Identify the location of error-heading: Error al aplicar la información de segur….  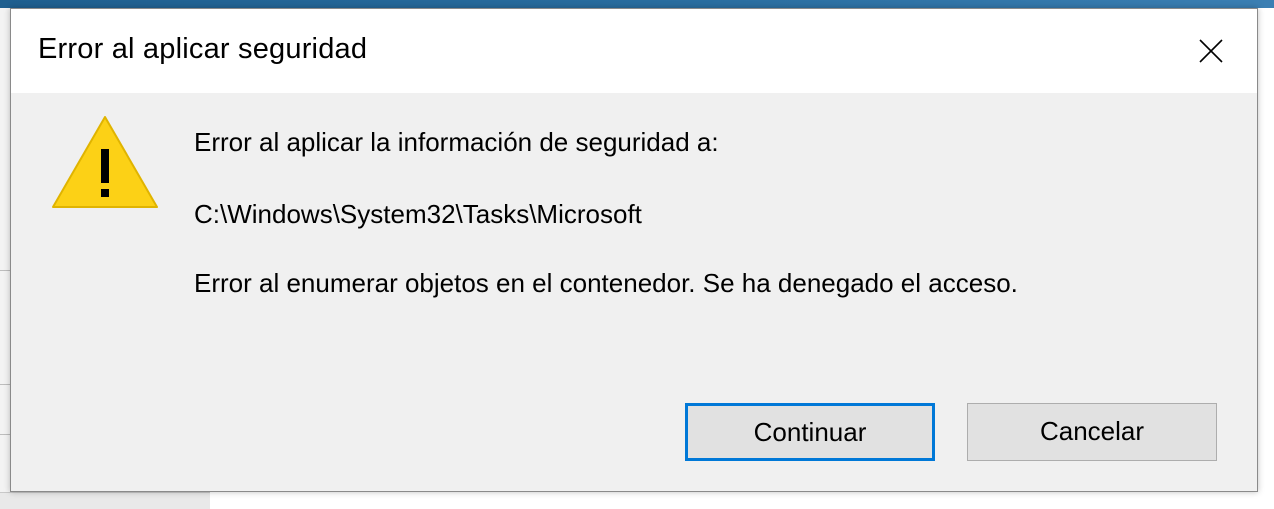
(456, 142).